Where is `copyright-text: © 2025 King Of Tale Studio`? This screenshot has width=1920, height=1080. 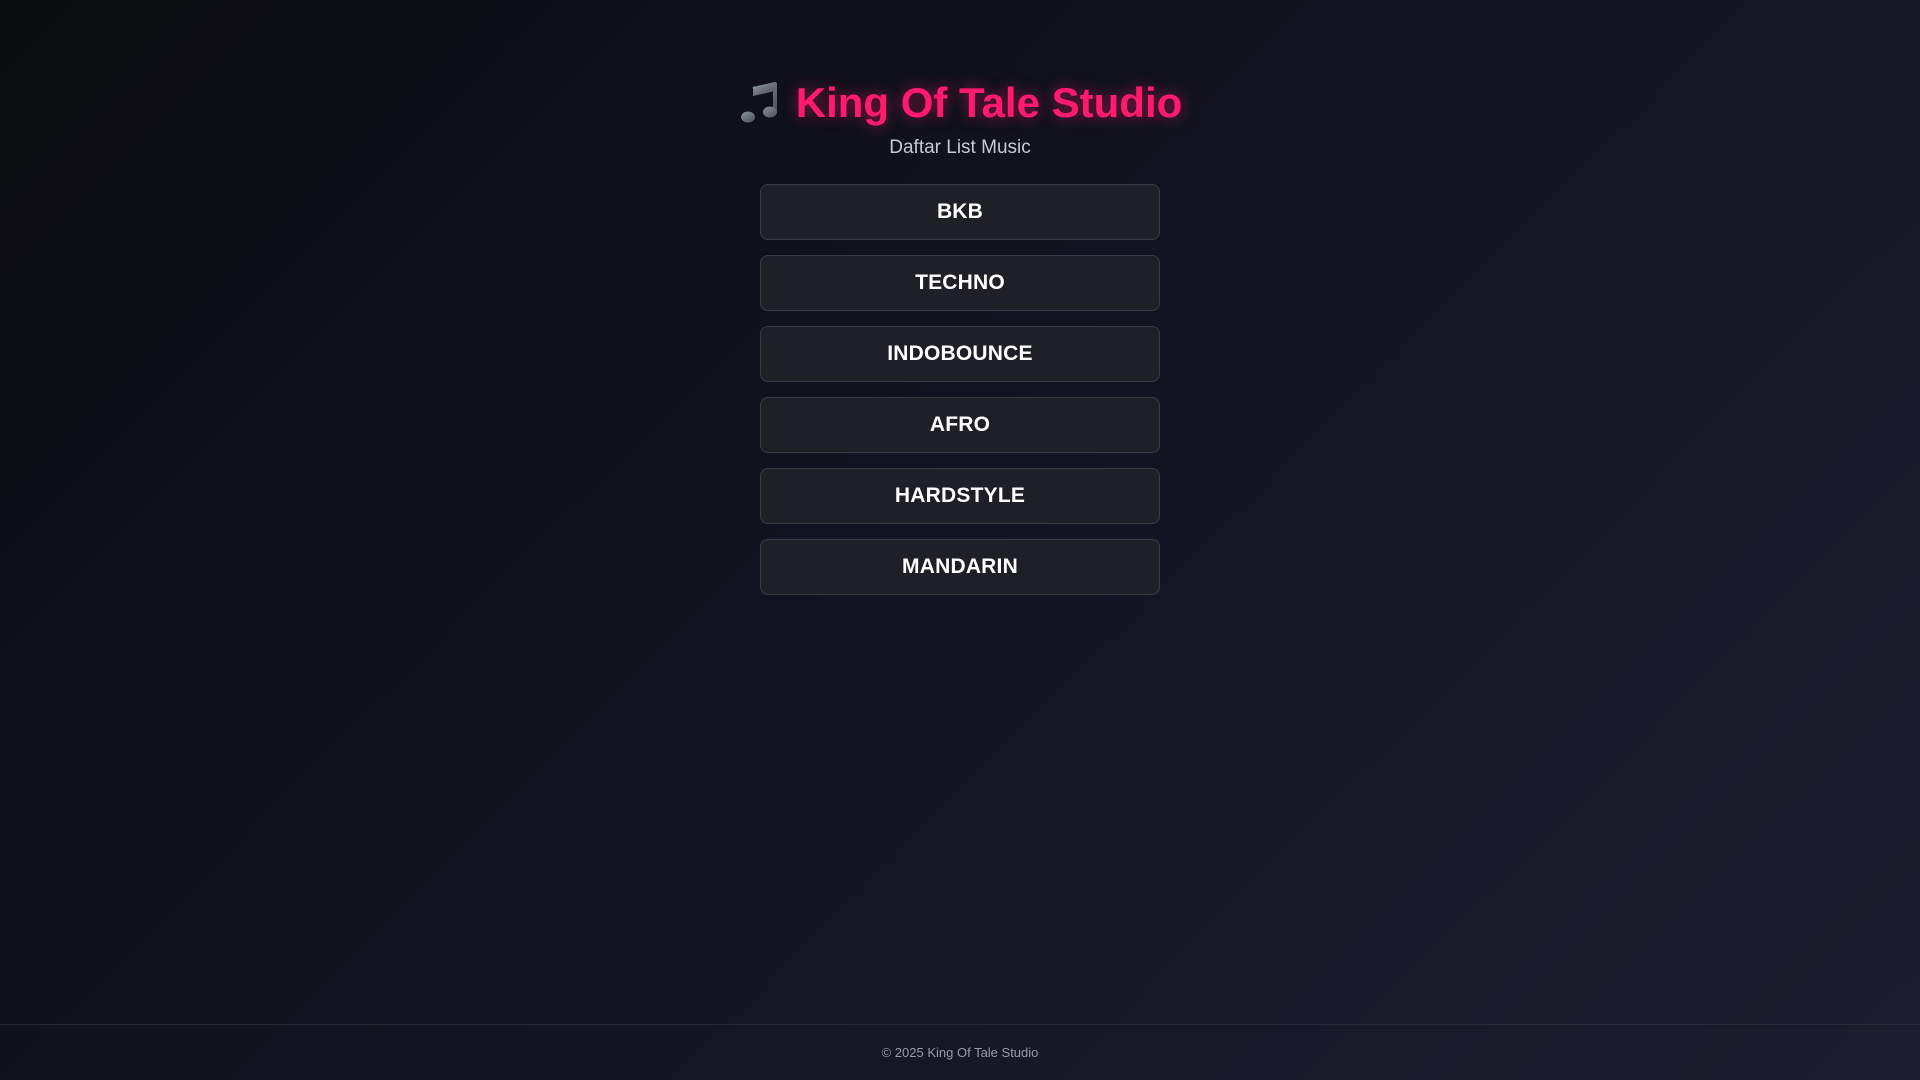 copyright-text: © 2025 King Of Tale Studio is located at coordinates (960, 1052).